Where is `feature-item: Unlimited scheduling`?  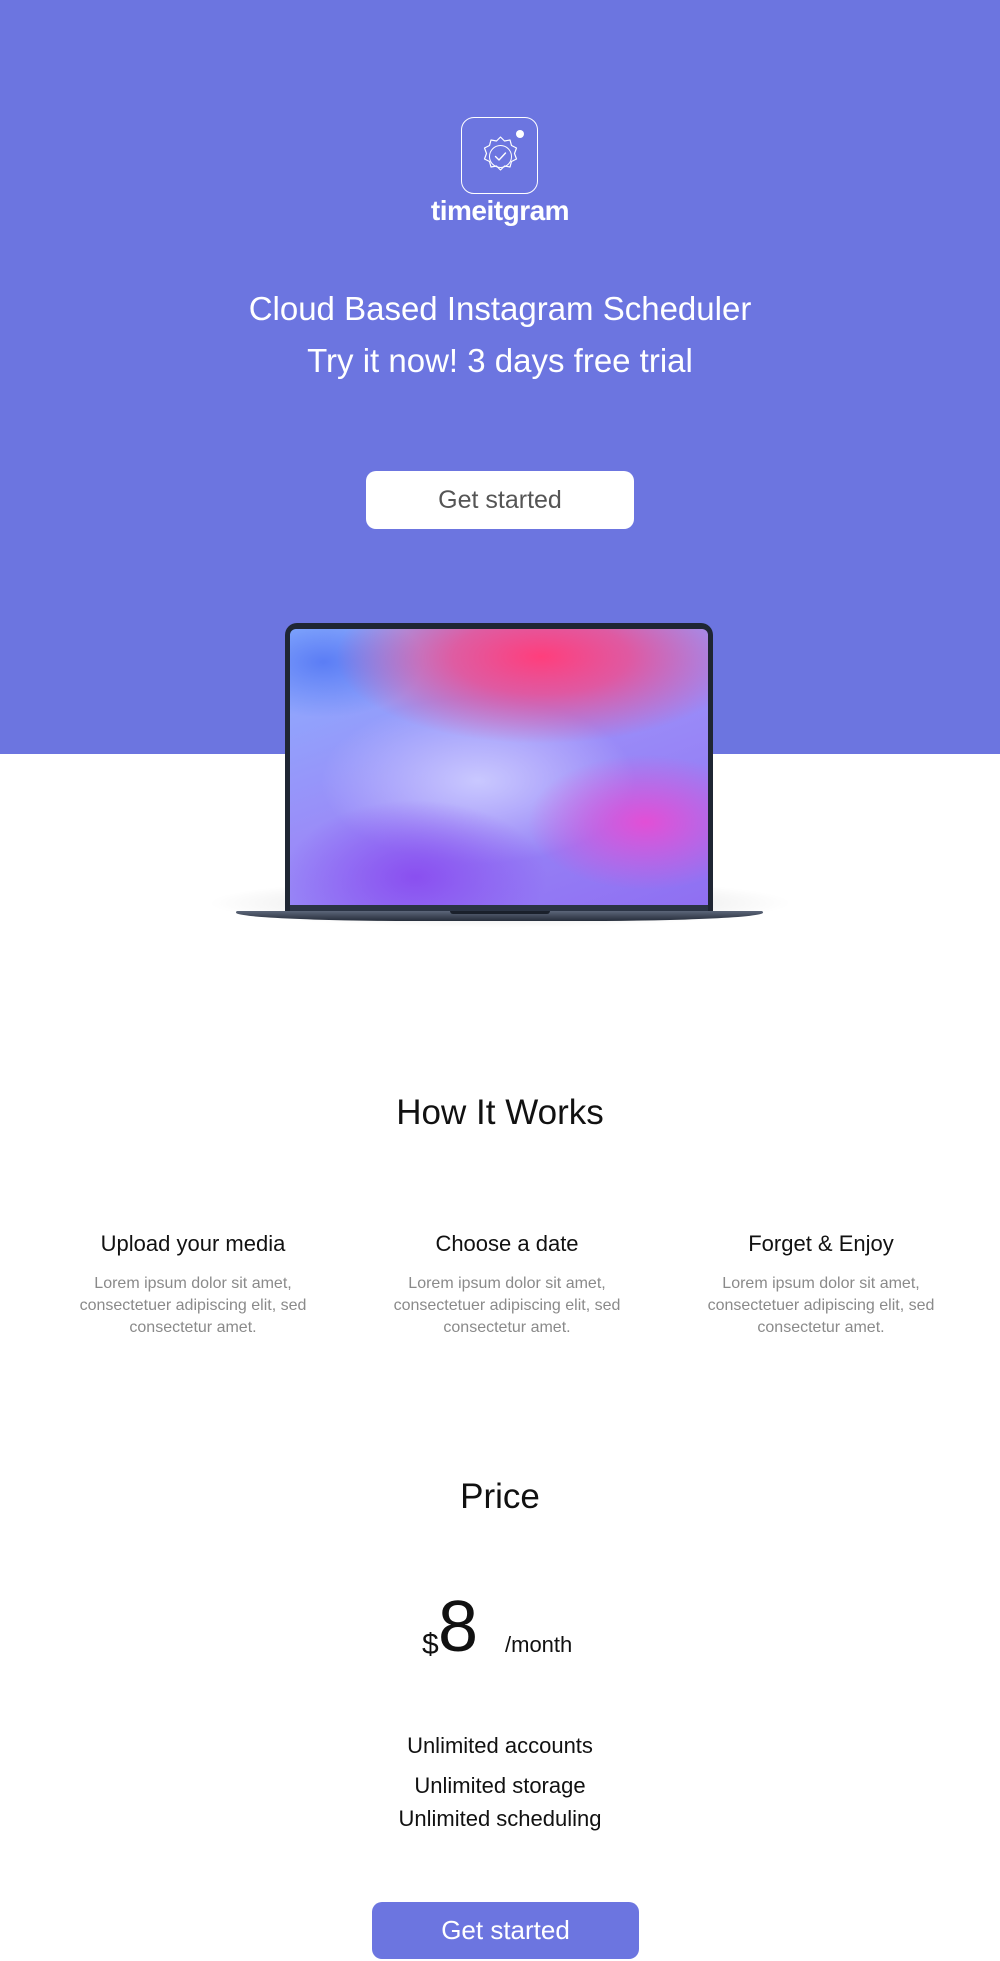 feature-item: Unlimited scheduling is located at coordinates (500, 1818).